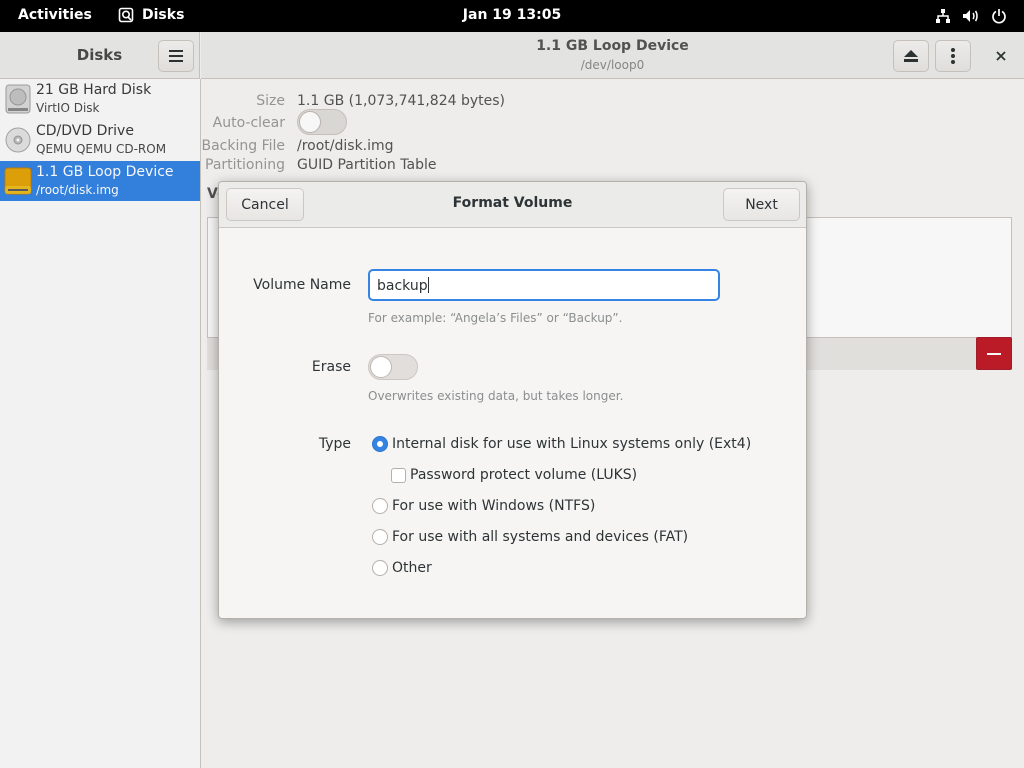  What do you see at coordinates (331, 367) in the screenshot?
I see `erase-label: Erase` at bounding box center [331, 367].